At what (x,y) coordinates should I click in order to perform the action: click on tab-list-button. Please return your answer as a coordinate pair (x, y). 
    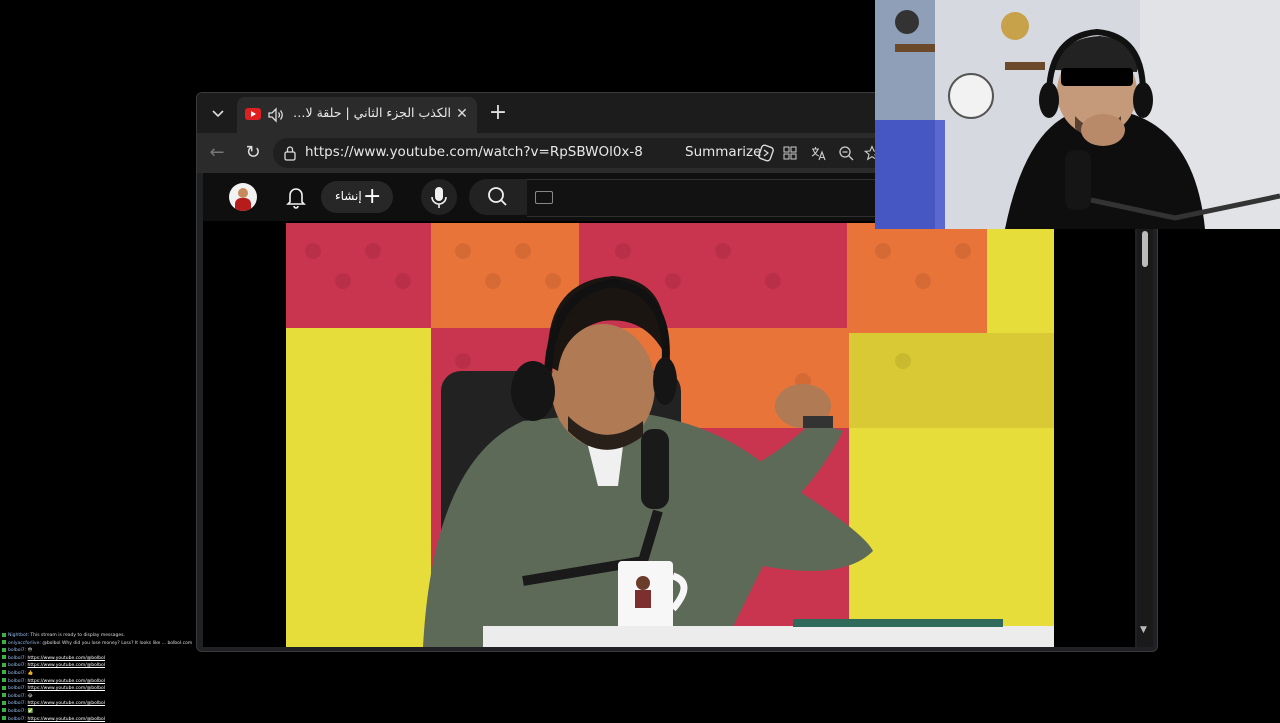
    Looking at the image, I should click on (218, 113).